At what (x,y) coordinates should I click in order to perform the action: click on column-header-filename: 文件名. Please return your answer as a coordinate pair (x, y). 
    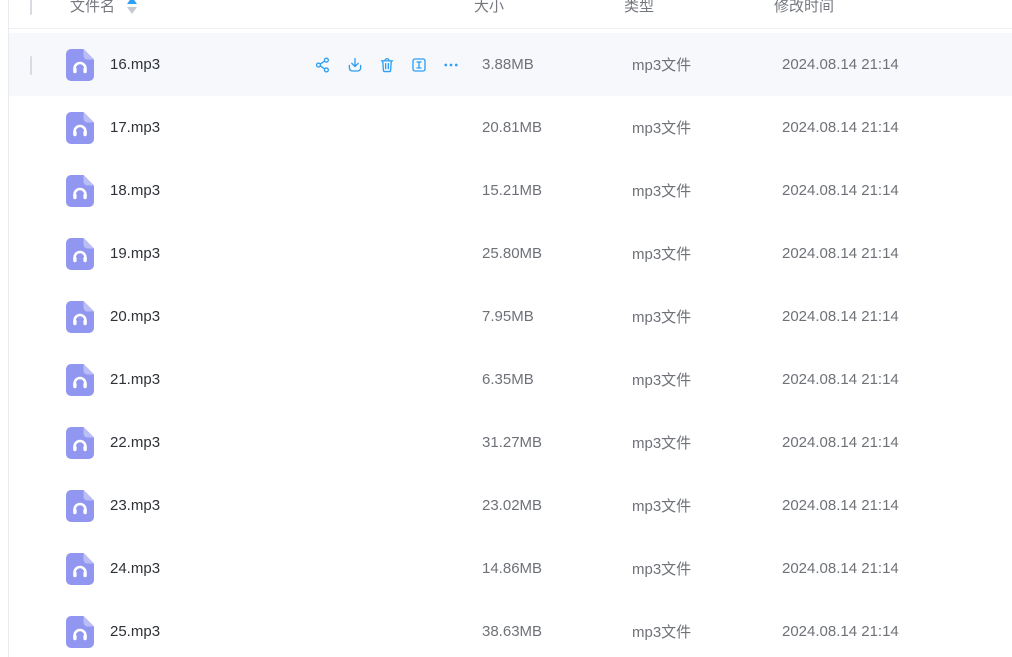
    Looking at the image, I should click on (104, 8).